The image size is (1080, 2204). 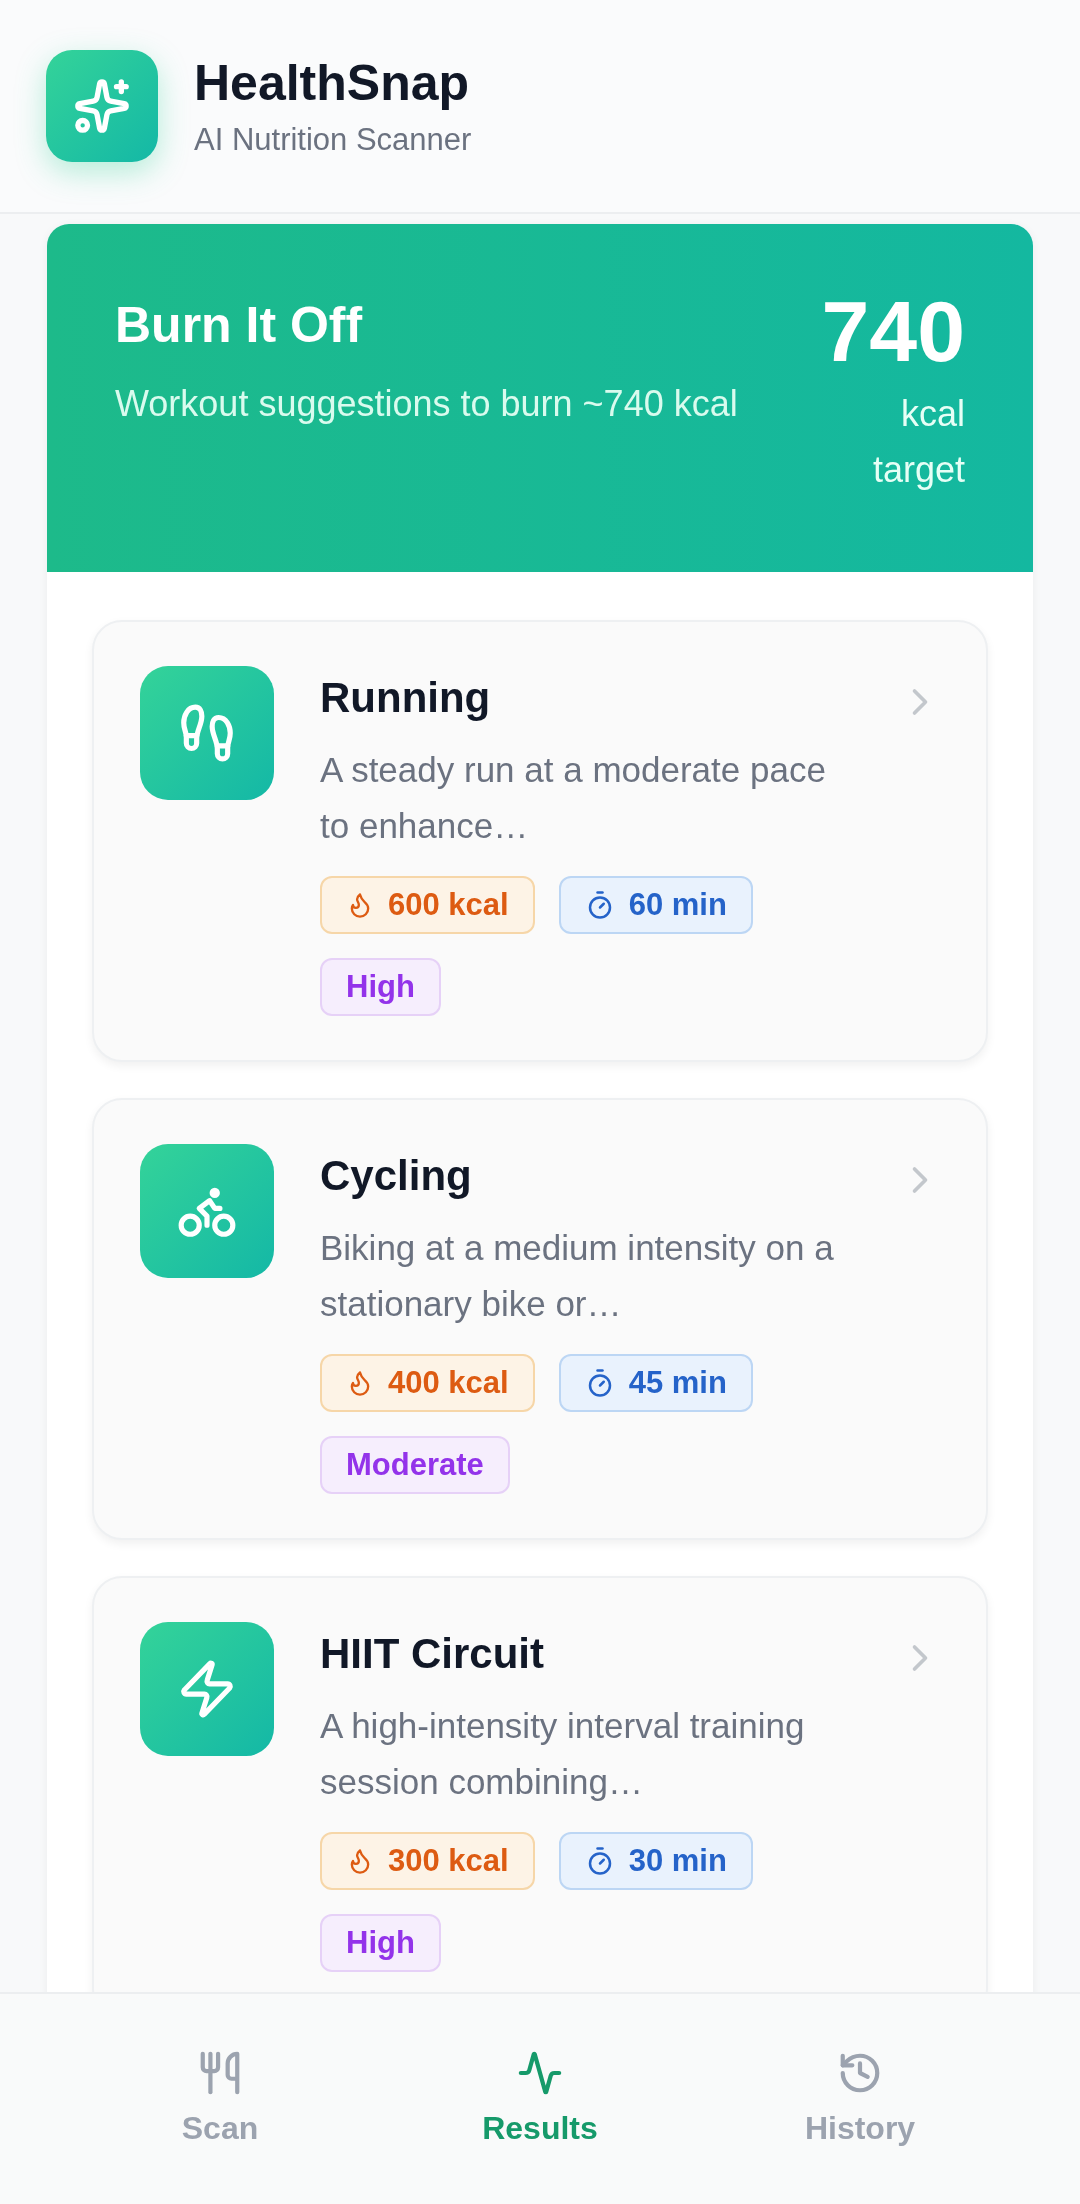 What do you see at coordinates (427, 905) in the screenshot?
I see `calories-badge: 600 kcal` at bounding box center [427, 905].